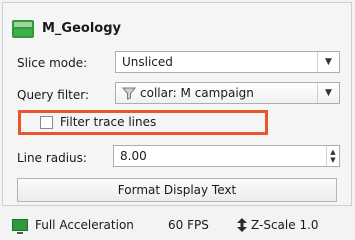  What do you see at coordinates (242, 225) in the screenshot?
I see `z-scale-icon` at bounding box center [242, 225].